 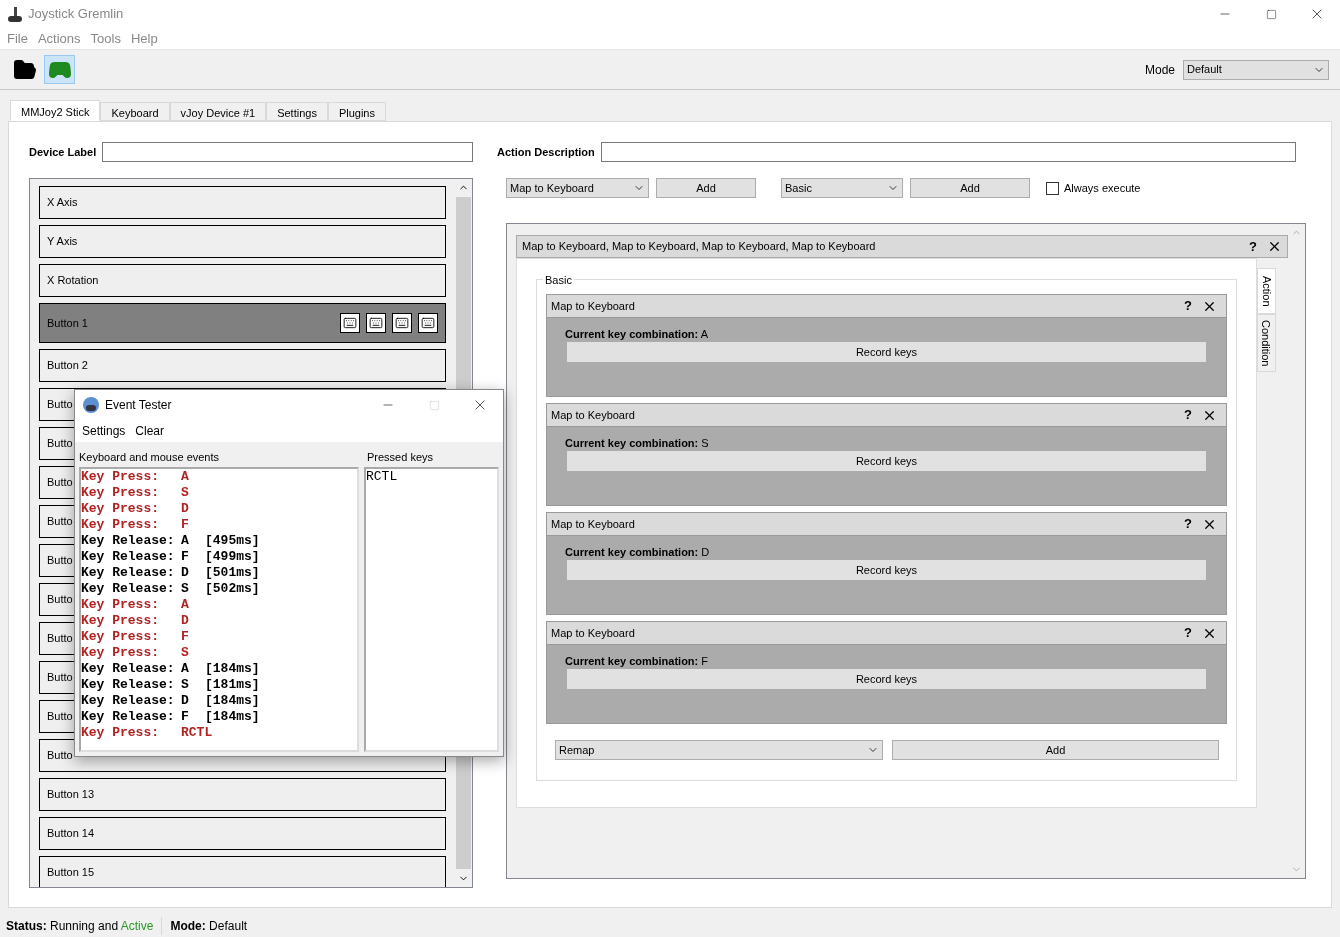 What do you see at coordinates (637, 662) in the screenshot?
I see `key-combination: Current key combination: F` at bounding box center [637, 662].